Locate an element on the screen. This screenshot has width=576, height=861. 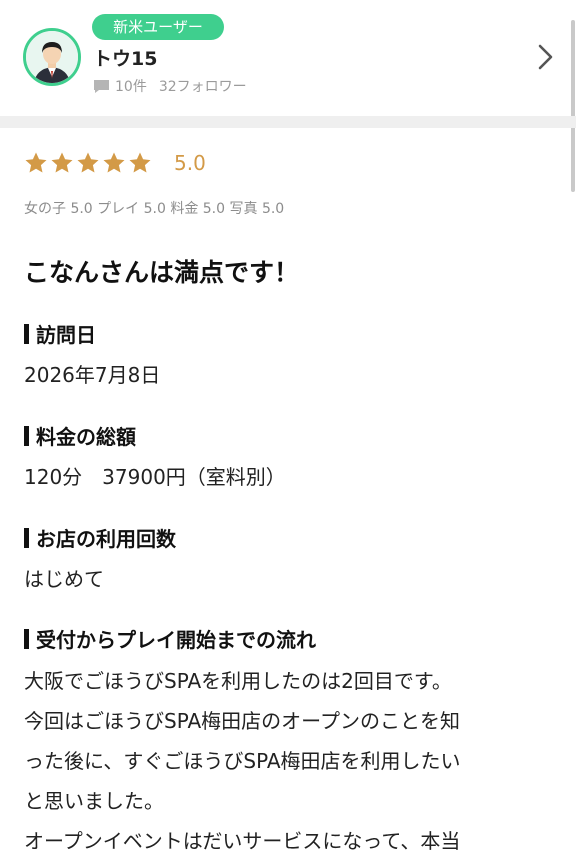
total-price-value: 120分 37900円（室料別） is located at coordinates (155, 477).